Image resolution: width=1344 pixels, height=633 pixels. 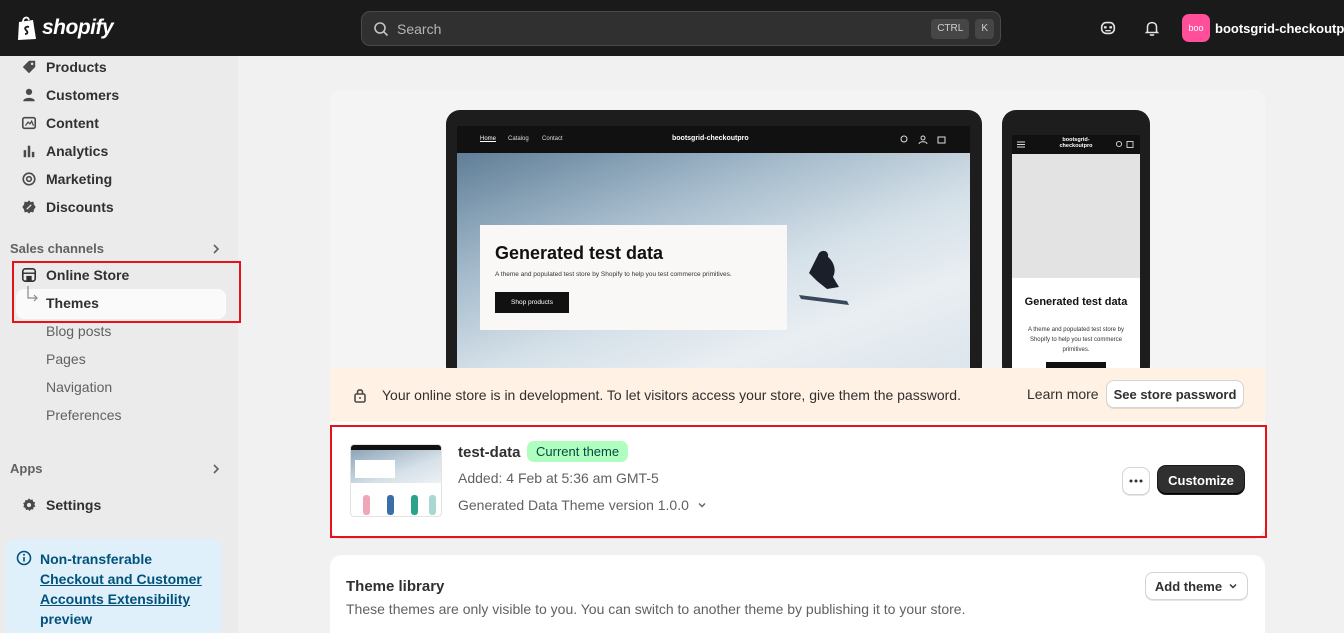 What do you see at coordinates (24, 558) in the screenshot?
I see `info-icon` at bounding box center [24, 558].